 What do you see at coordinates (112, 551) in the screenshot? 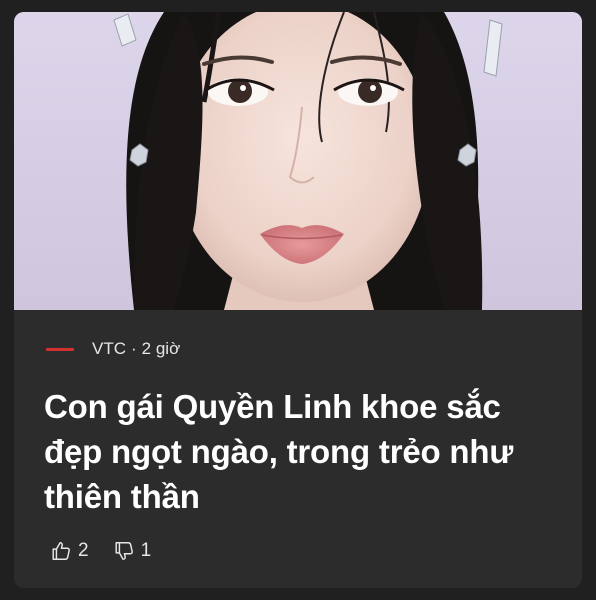
I see `reaction-bar: 2 1` at bounding box center [112, 551].